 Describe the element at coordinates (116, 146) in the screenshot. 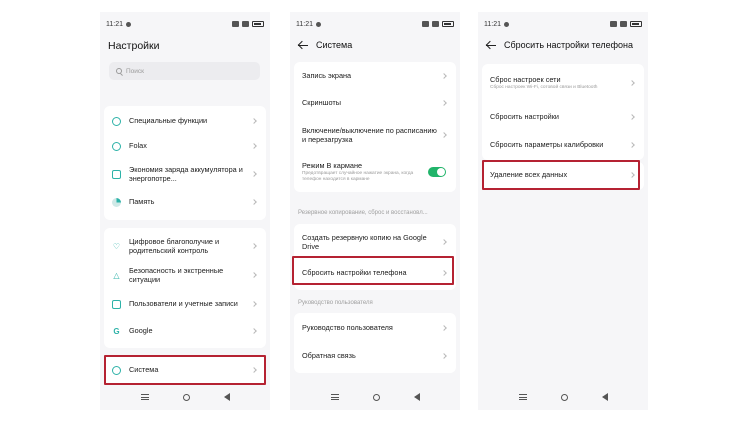

I see `folax-icon` at that location.